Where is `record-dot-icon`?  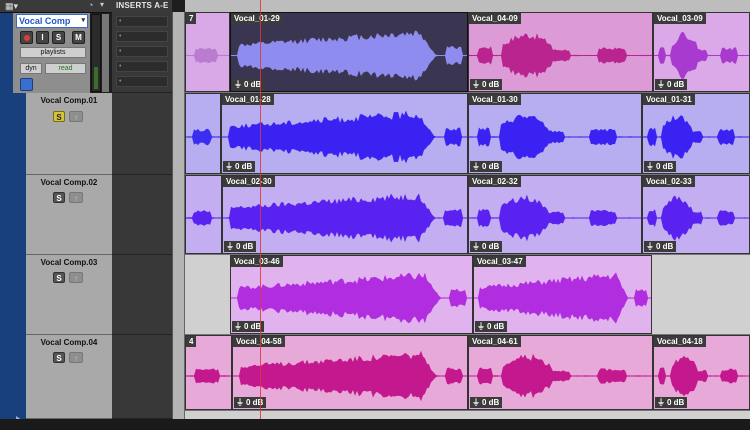 record-dot-icon is located at coordinates (27, 38).